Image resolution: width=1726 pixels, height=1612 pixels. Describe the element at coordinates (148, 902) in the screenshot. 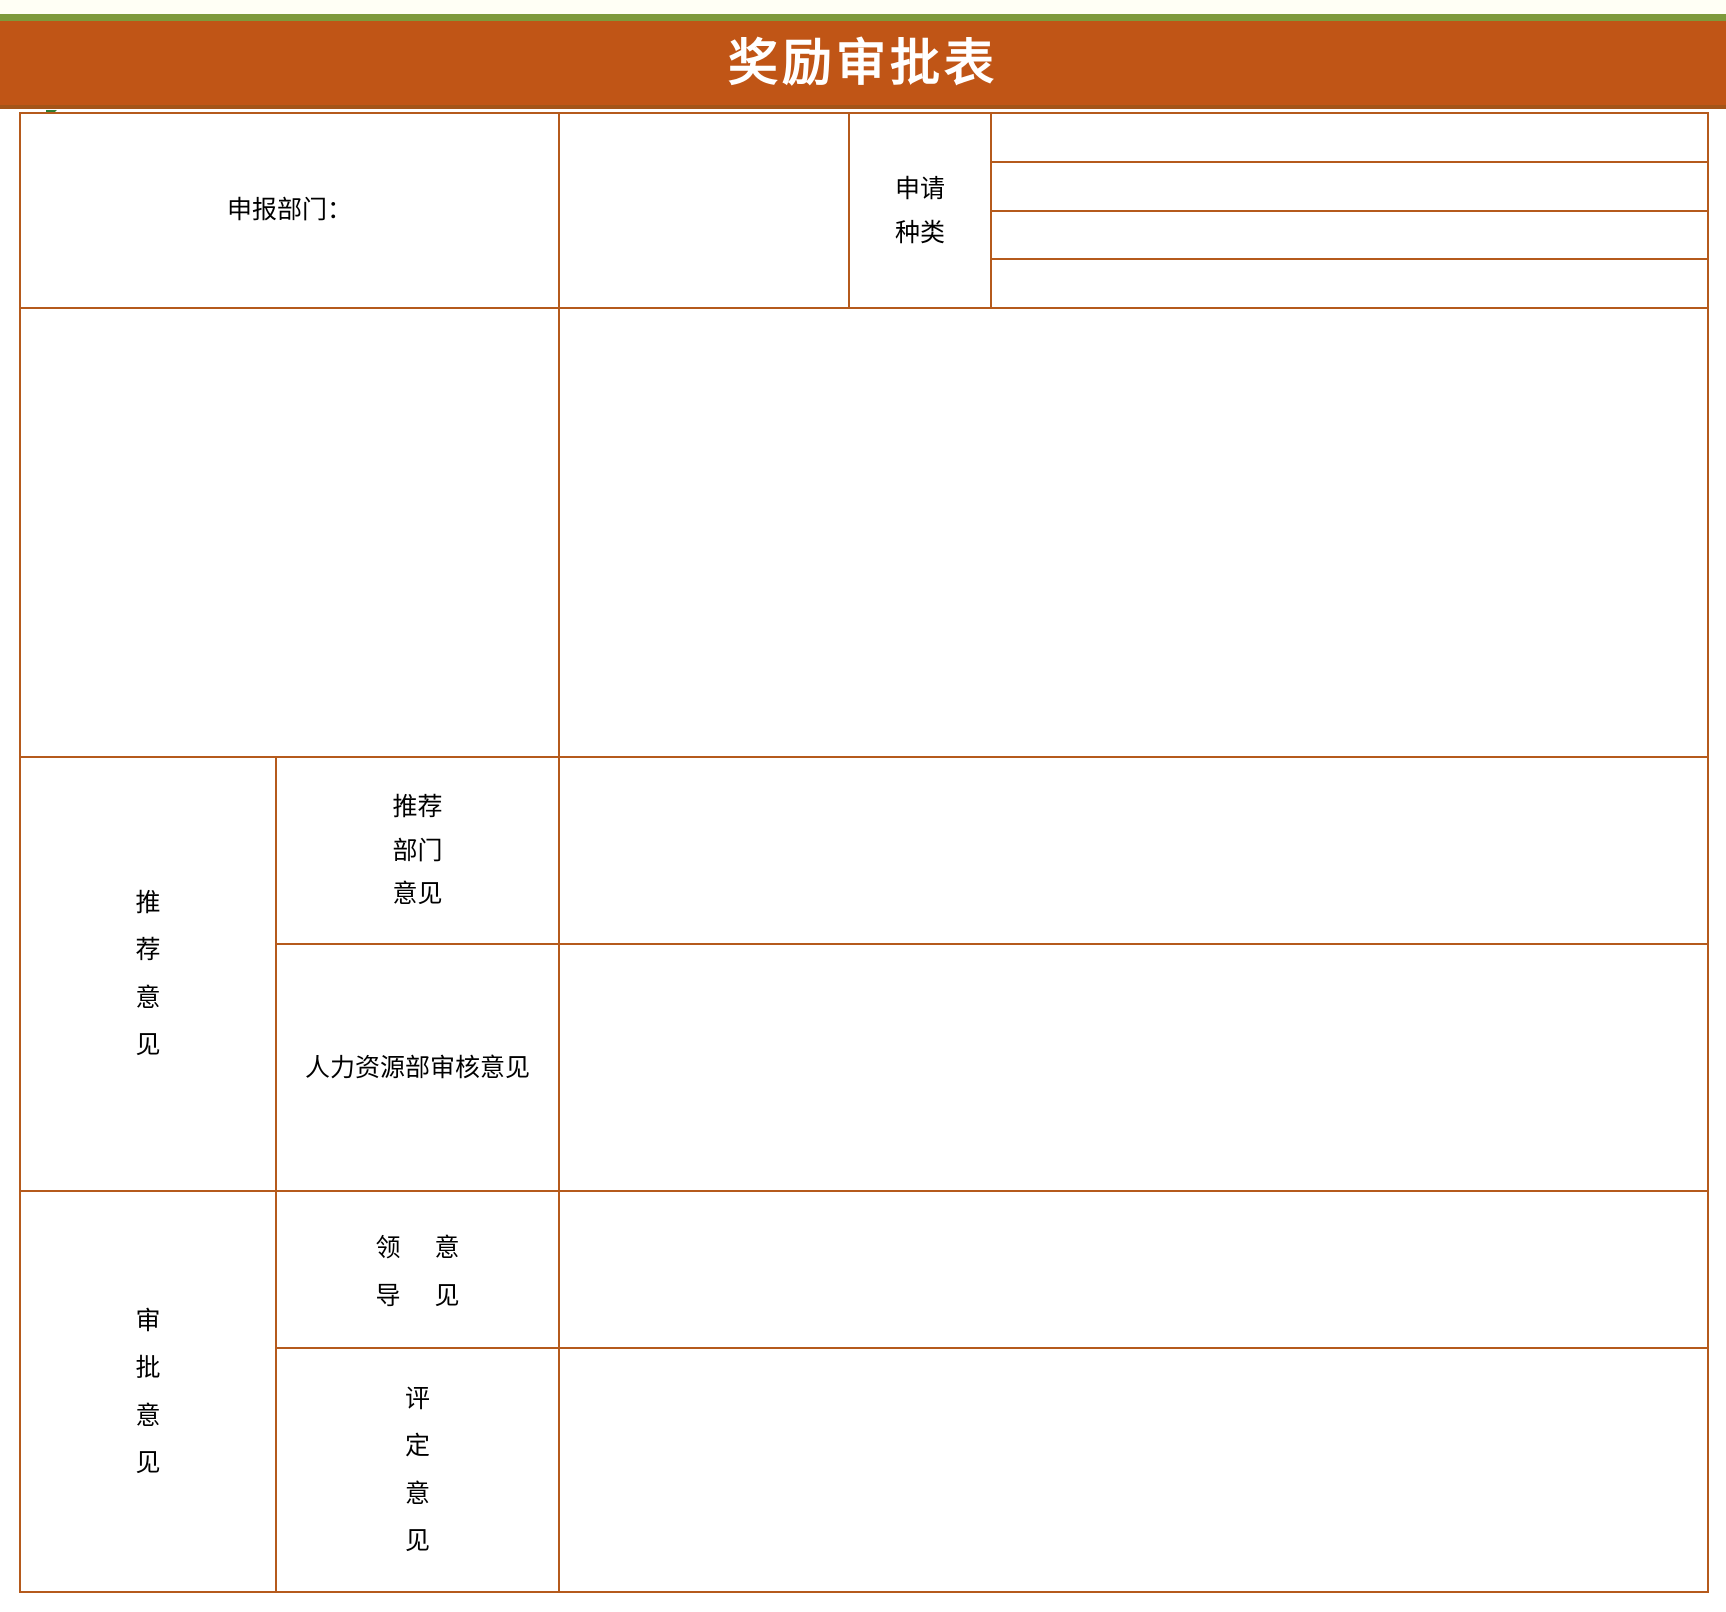

I see `recommendation-group-label-char-1: 推` at that location.